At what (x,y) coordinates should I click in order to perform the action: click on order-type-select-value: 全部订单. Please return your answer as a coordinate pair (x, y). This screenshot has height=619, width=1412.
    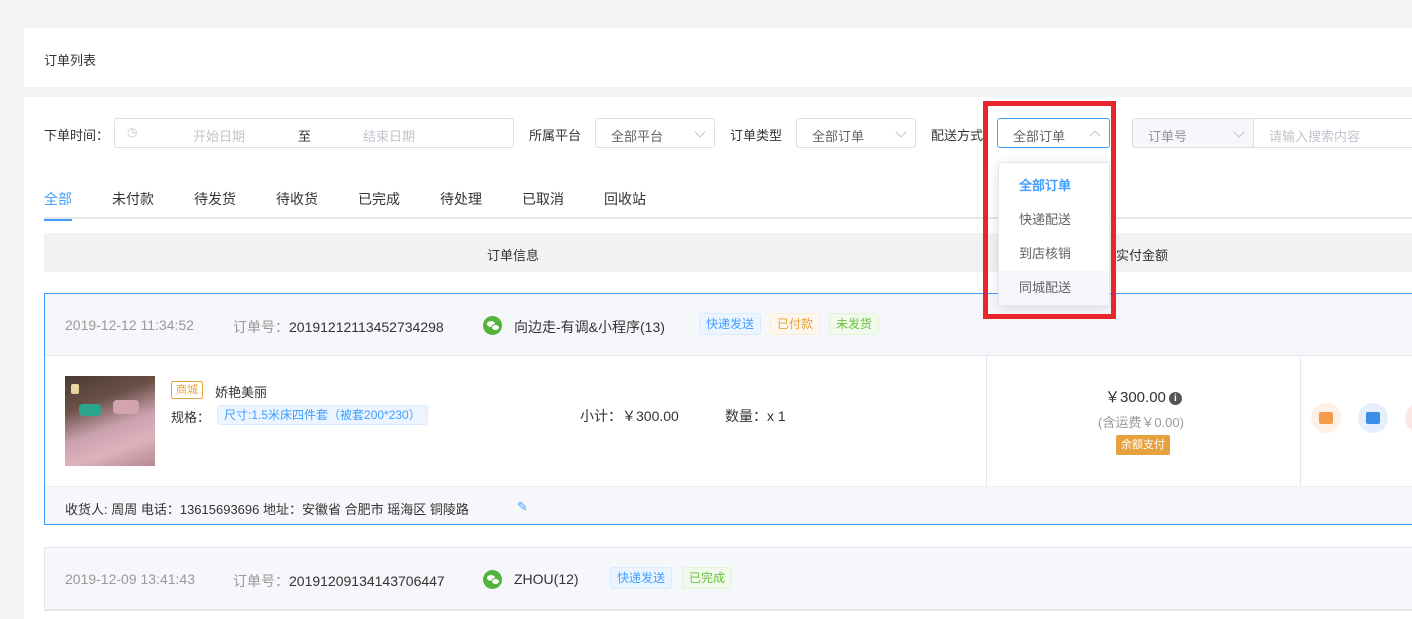
    Looking at the image, I should click on (838, 136).